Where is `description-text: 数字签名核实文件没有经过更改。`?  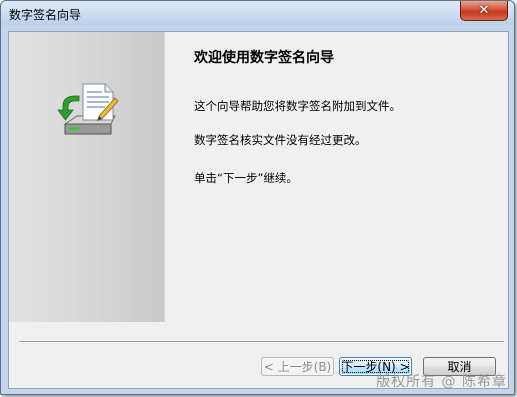
description-text: 数字签名核实文件没有经过更改。 is located at coordinates (280, 140).